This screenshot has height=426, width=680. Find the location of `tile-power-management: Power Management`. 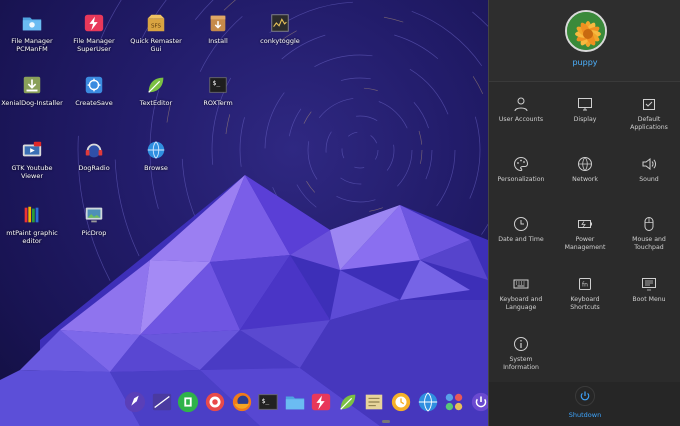

tile-power-management: Power Management is located at coordinates (585, 238).